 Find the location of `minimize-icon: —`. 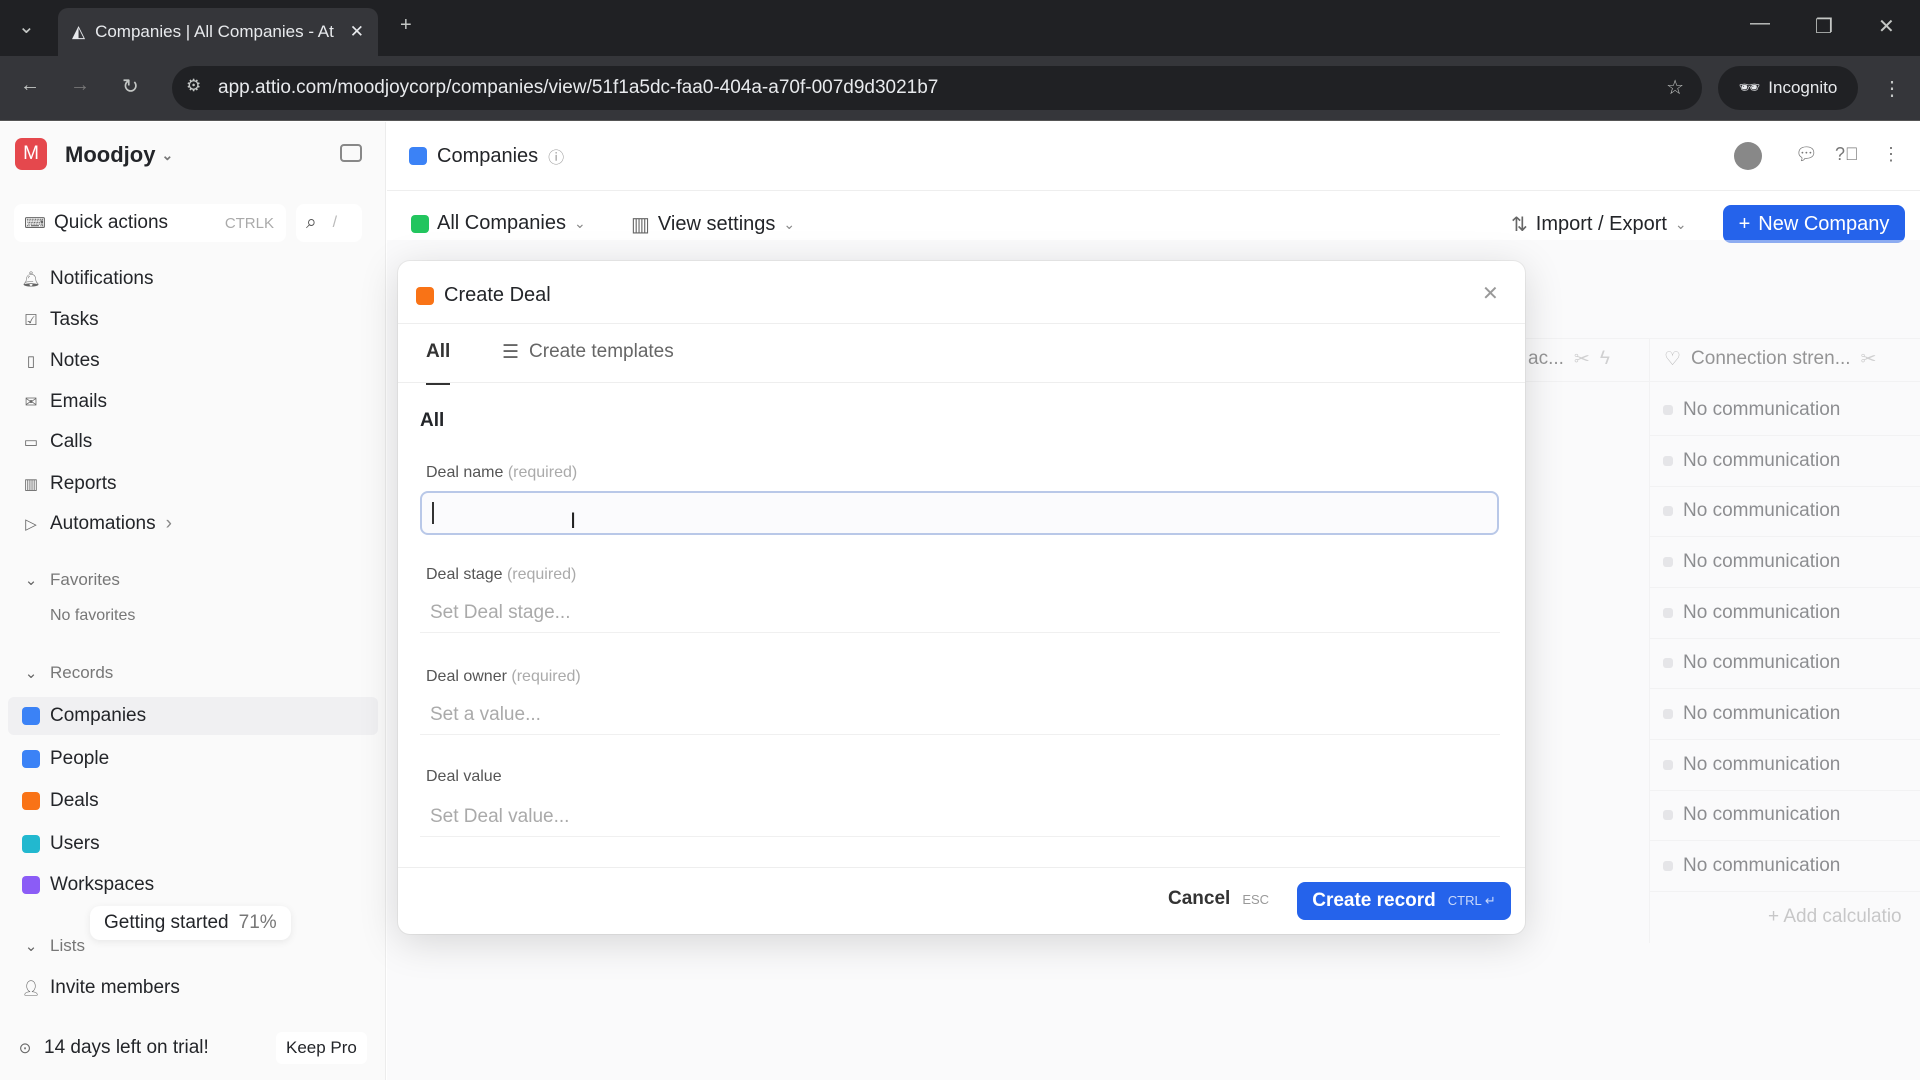

minimize-icon: — is located at coordinates (1760, 23).